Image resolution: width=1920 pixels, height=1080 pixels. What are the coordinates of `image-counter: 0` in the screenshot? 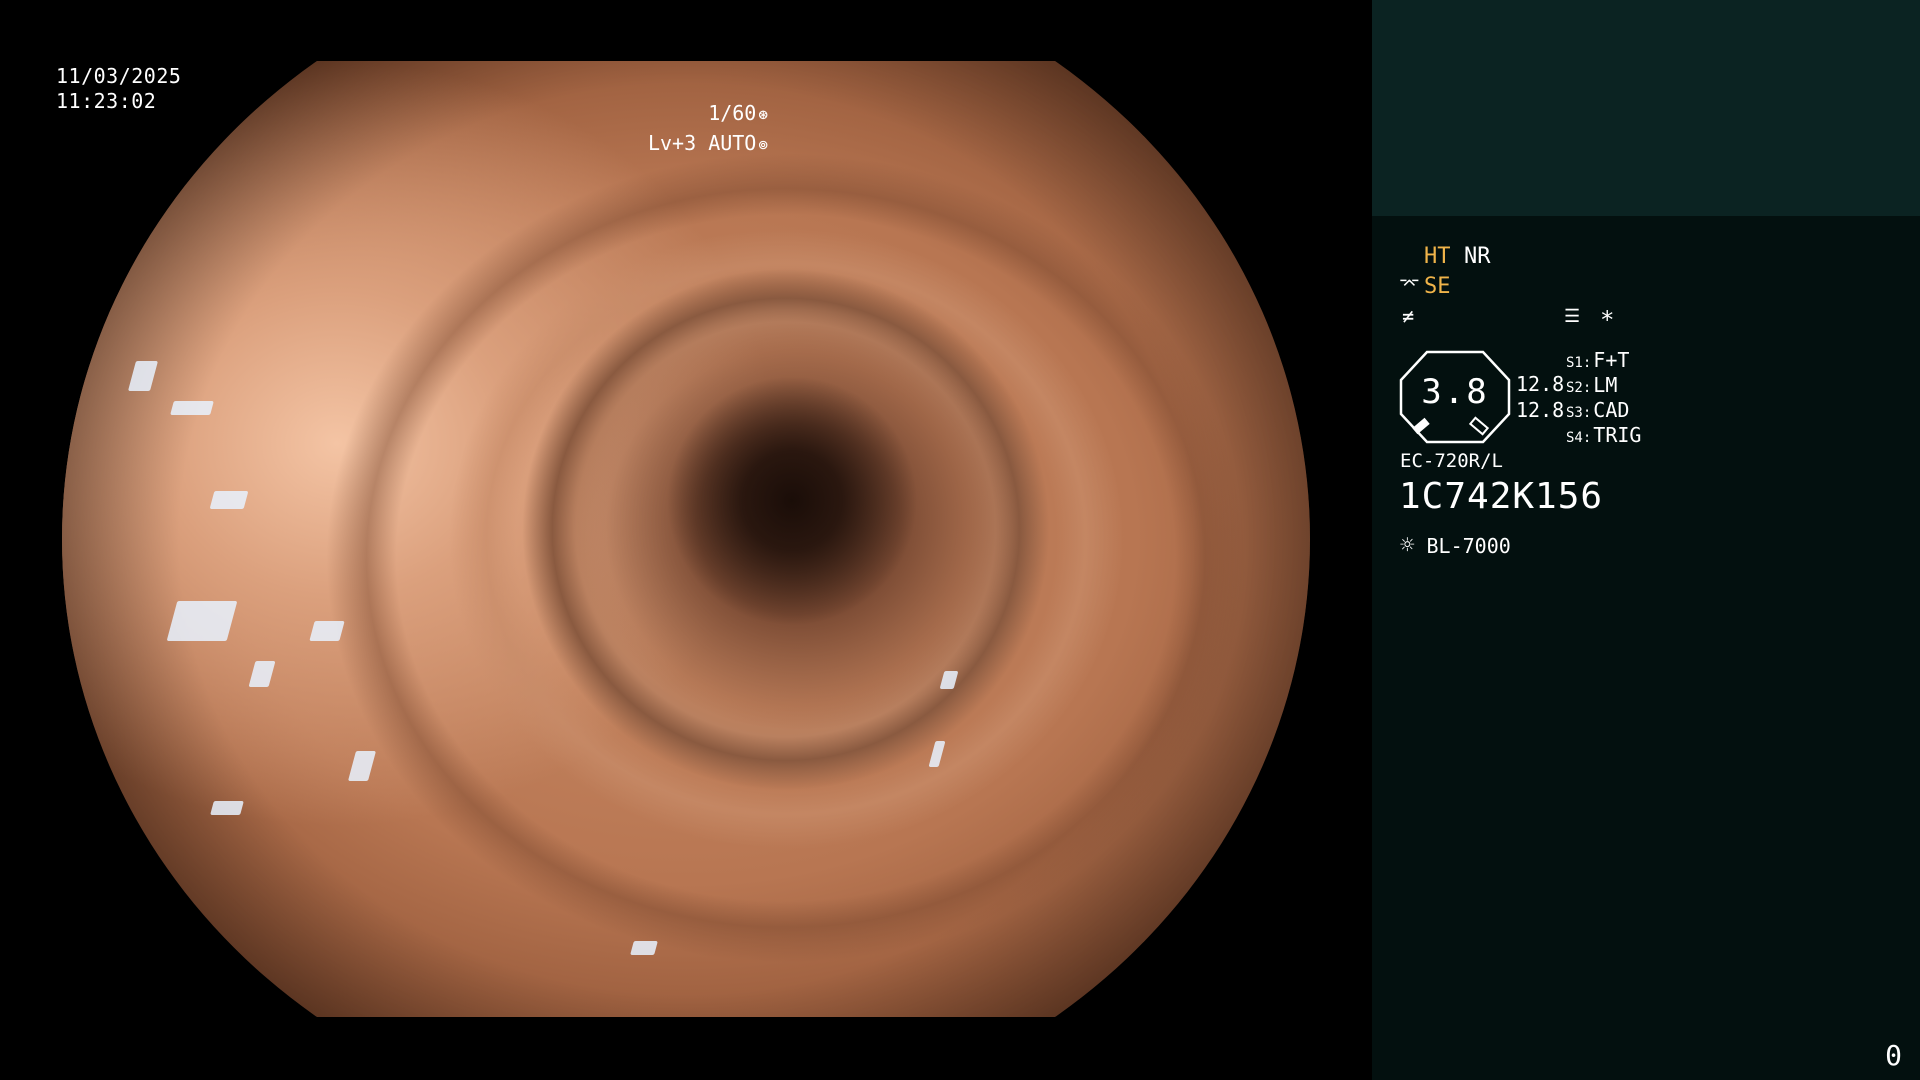 It's located at (1893, 1055).